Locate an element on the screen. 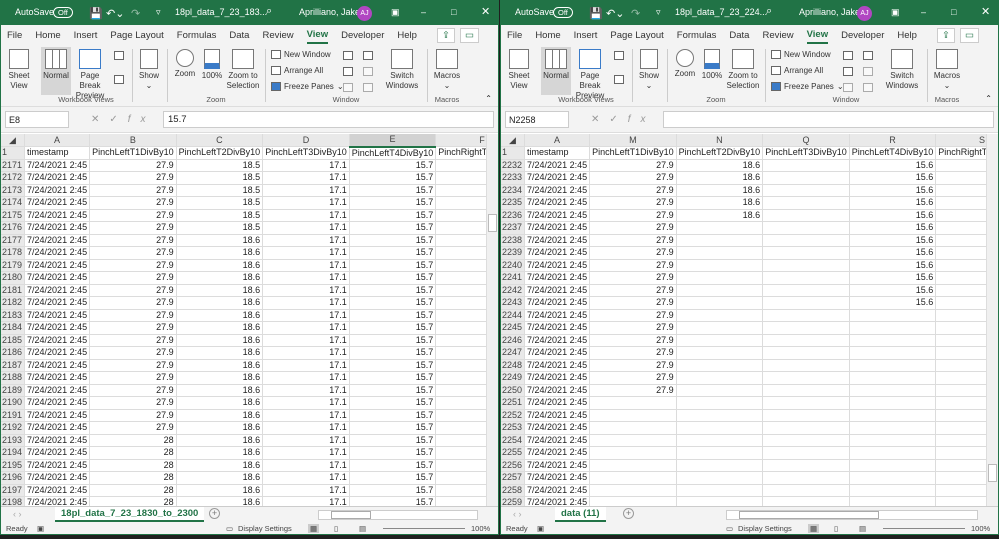 The width and height of the screenshot is (999, 539). customize-toolbar-icon: ▿ is located at coordinates (158, 12).